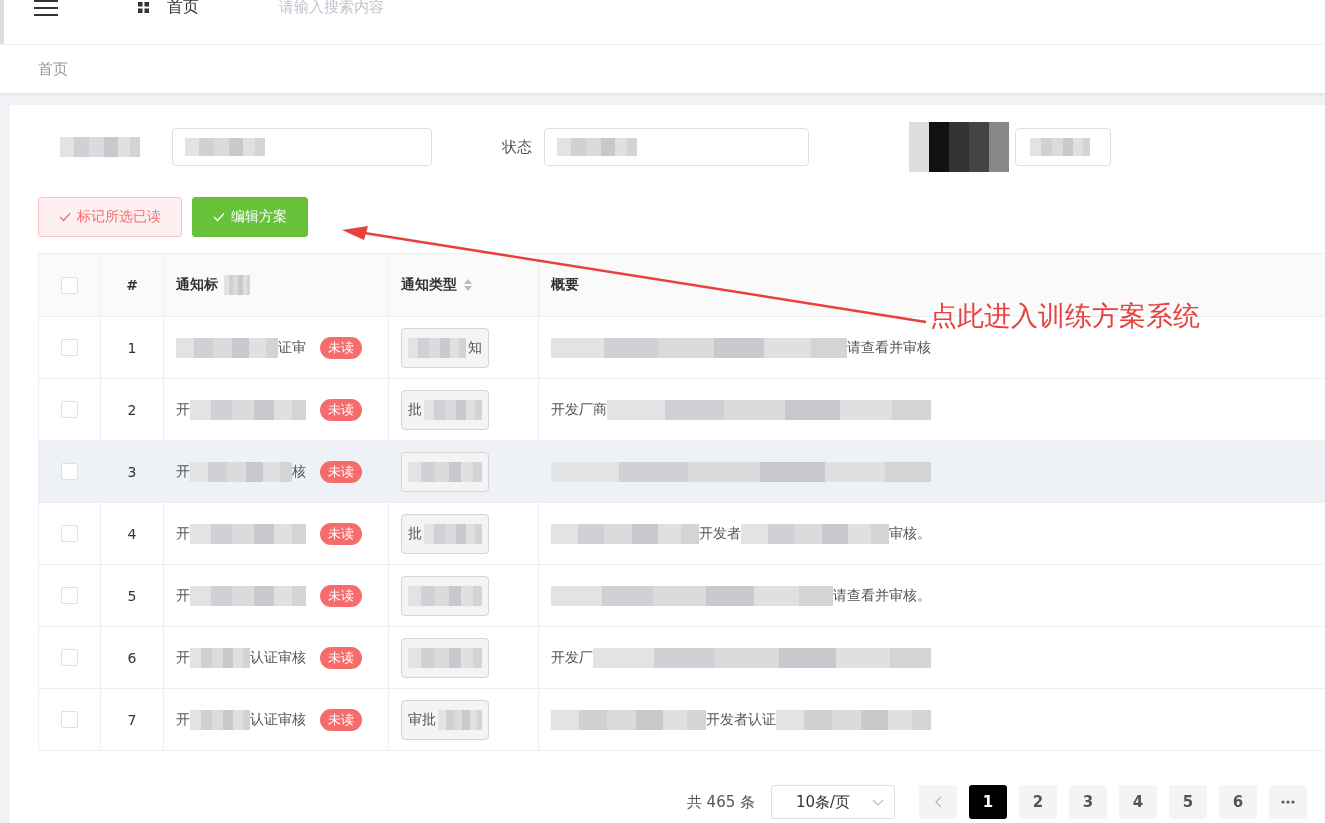 This screenshot has height=823, width=1325. I want to click on chevron-down-icon, so click(878, 802).